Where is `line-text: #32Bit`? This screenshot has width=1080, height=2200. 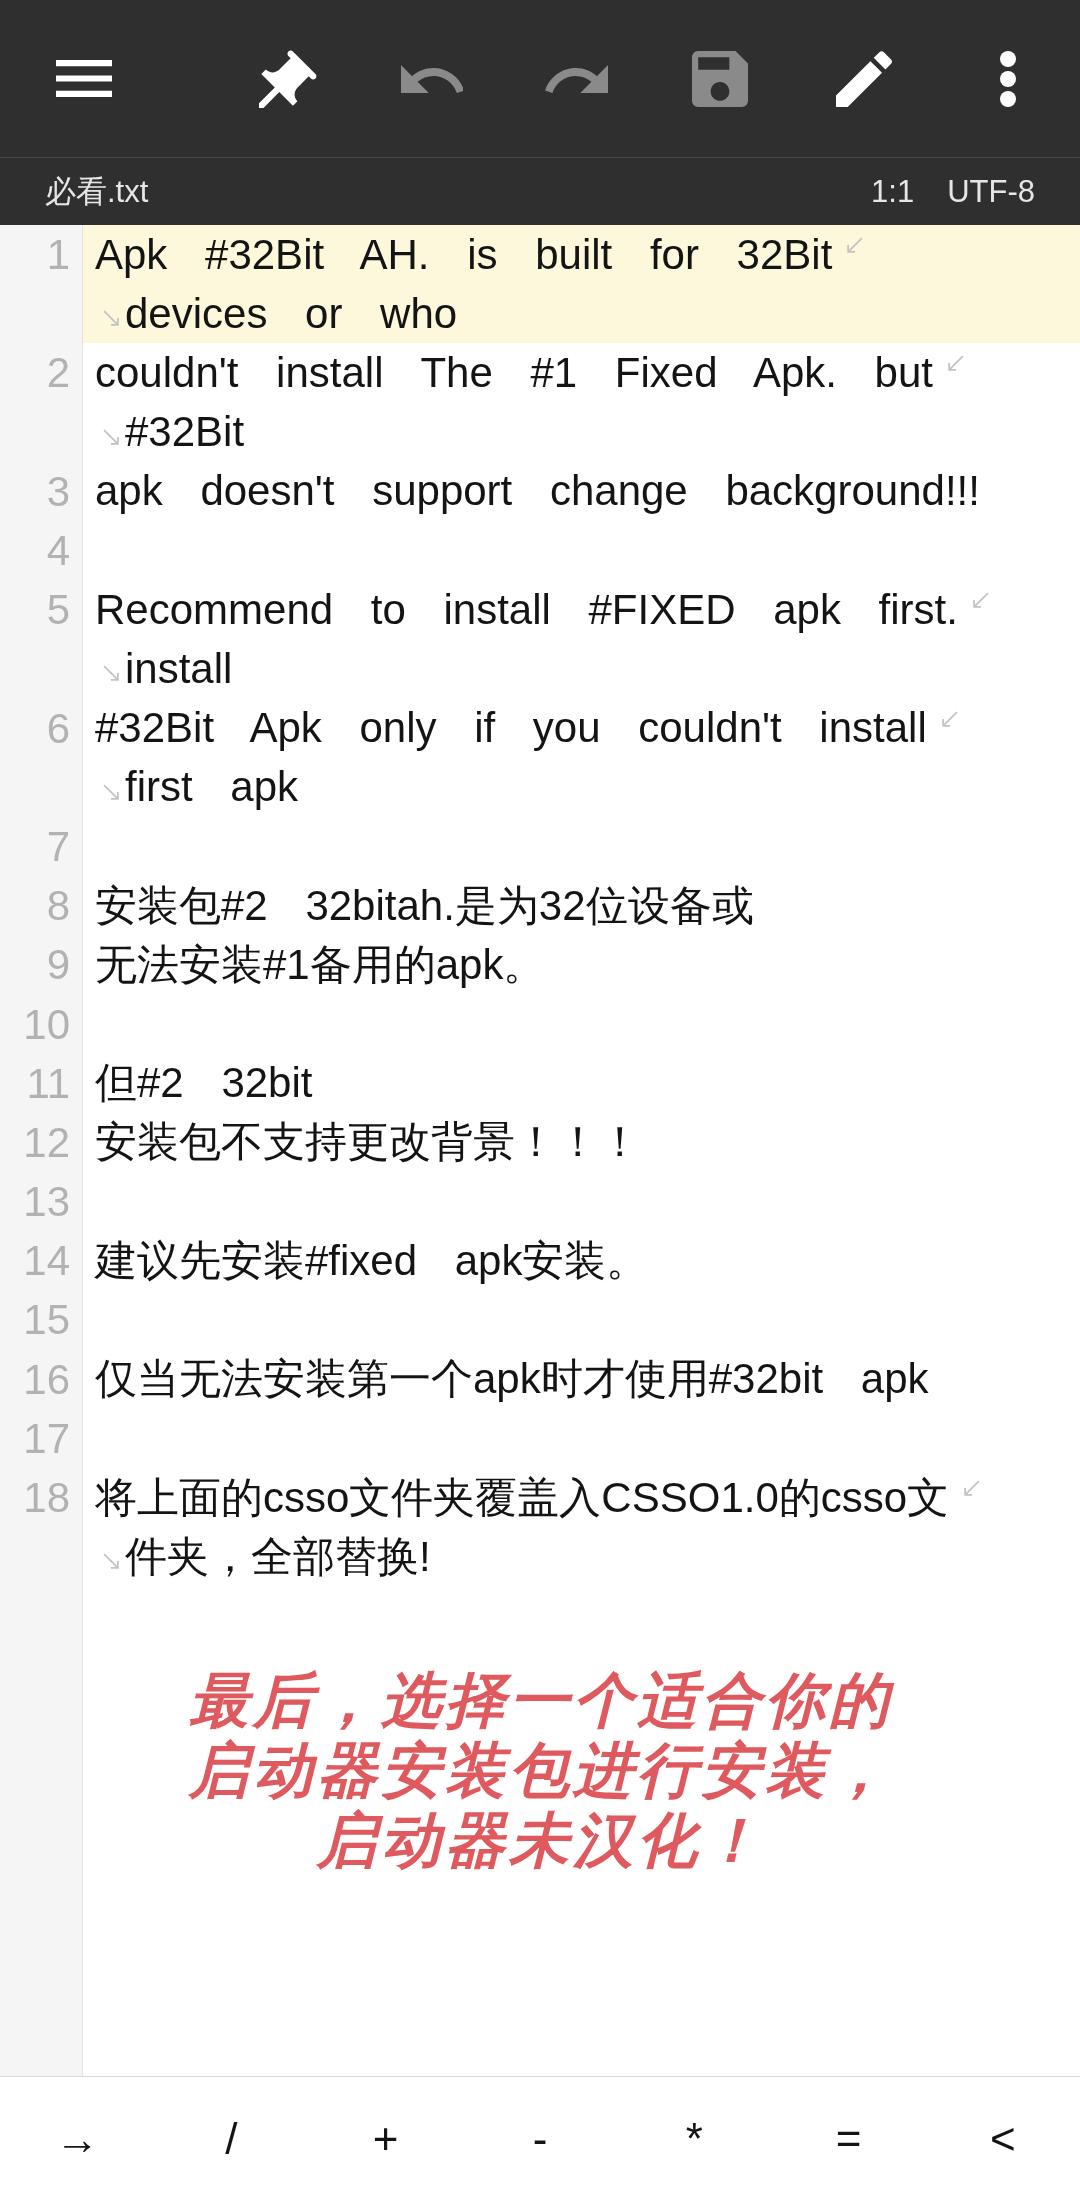
line-text: #32Bit is located at coordinates (185, 432).